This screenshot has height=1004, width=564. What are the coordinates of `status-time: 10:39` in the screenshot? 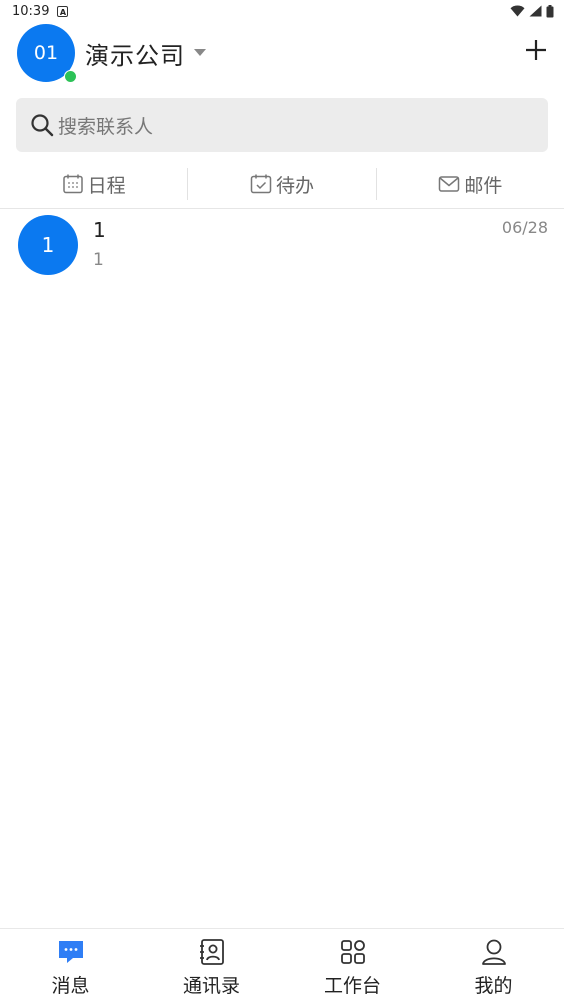 It's located at (31, 11).